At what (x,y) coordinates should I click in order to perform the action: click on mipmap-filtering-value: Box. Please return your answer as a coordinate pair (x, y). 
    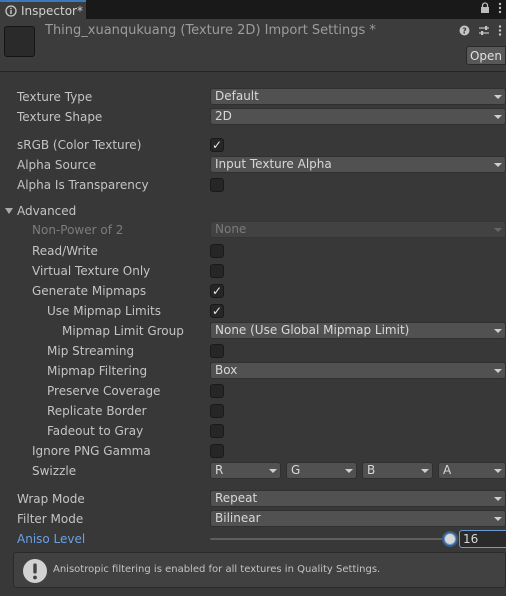
    Looking at the image, I should click on (226, 370).